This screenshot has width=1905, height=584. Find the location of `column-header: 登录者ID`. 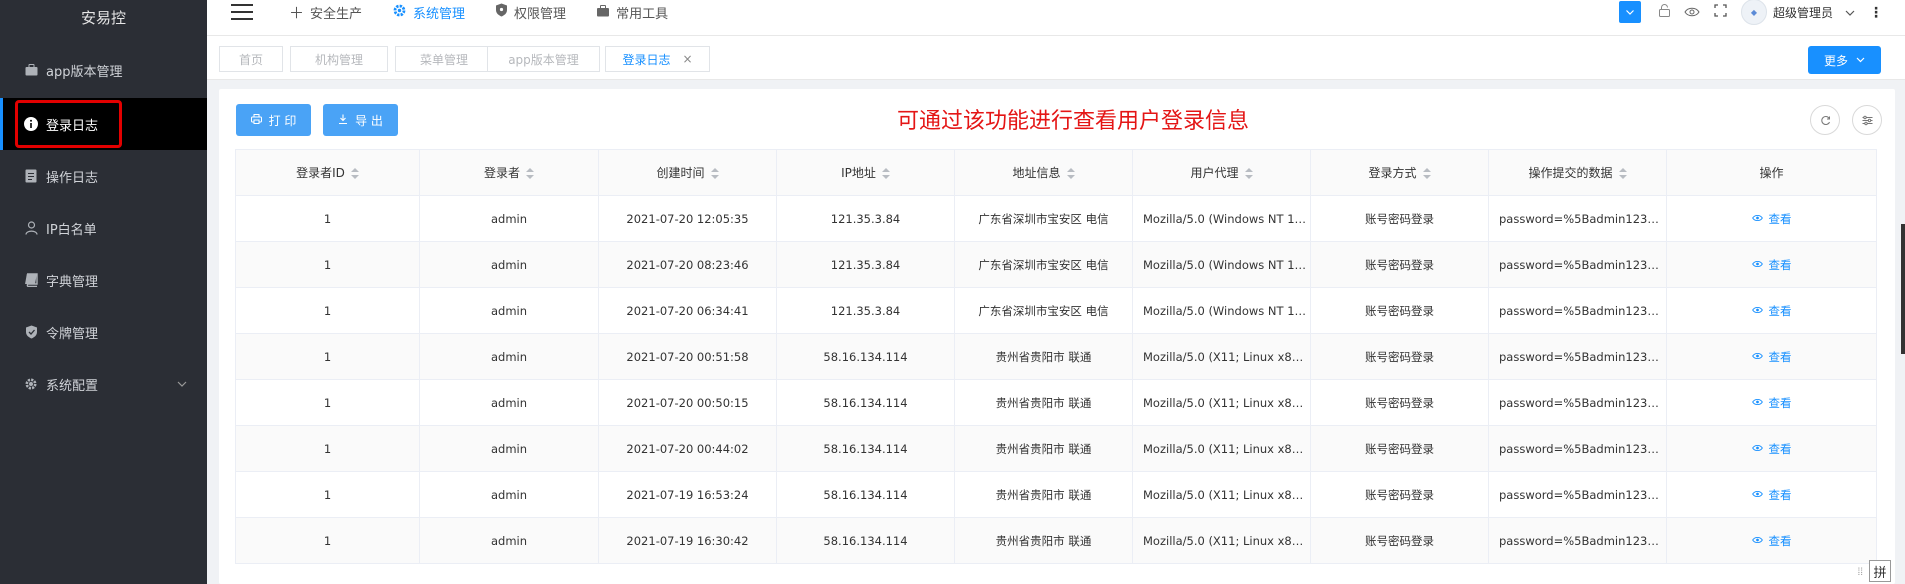

column-header: 登录者ID is located at coordinates (327, 172).